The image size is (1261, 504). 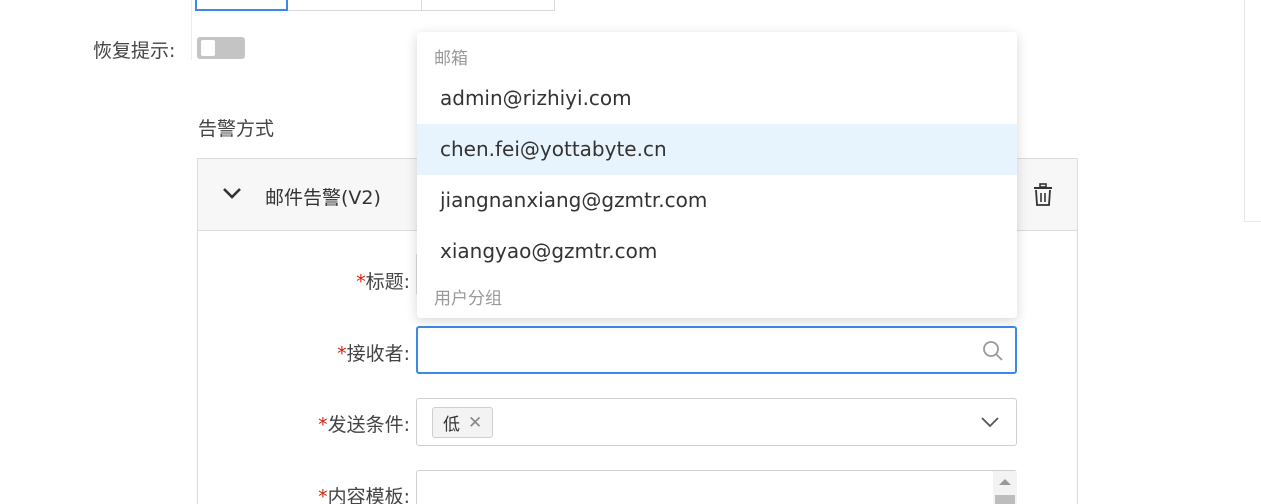 I want to click on card-title: 邮件告警(V2), so click(x=323, y=198).